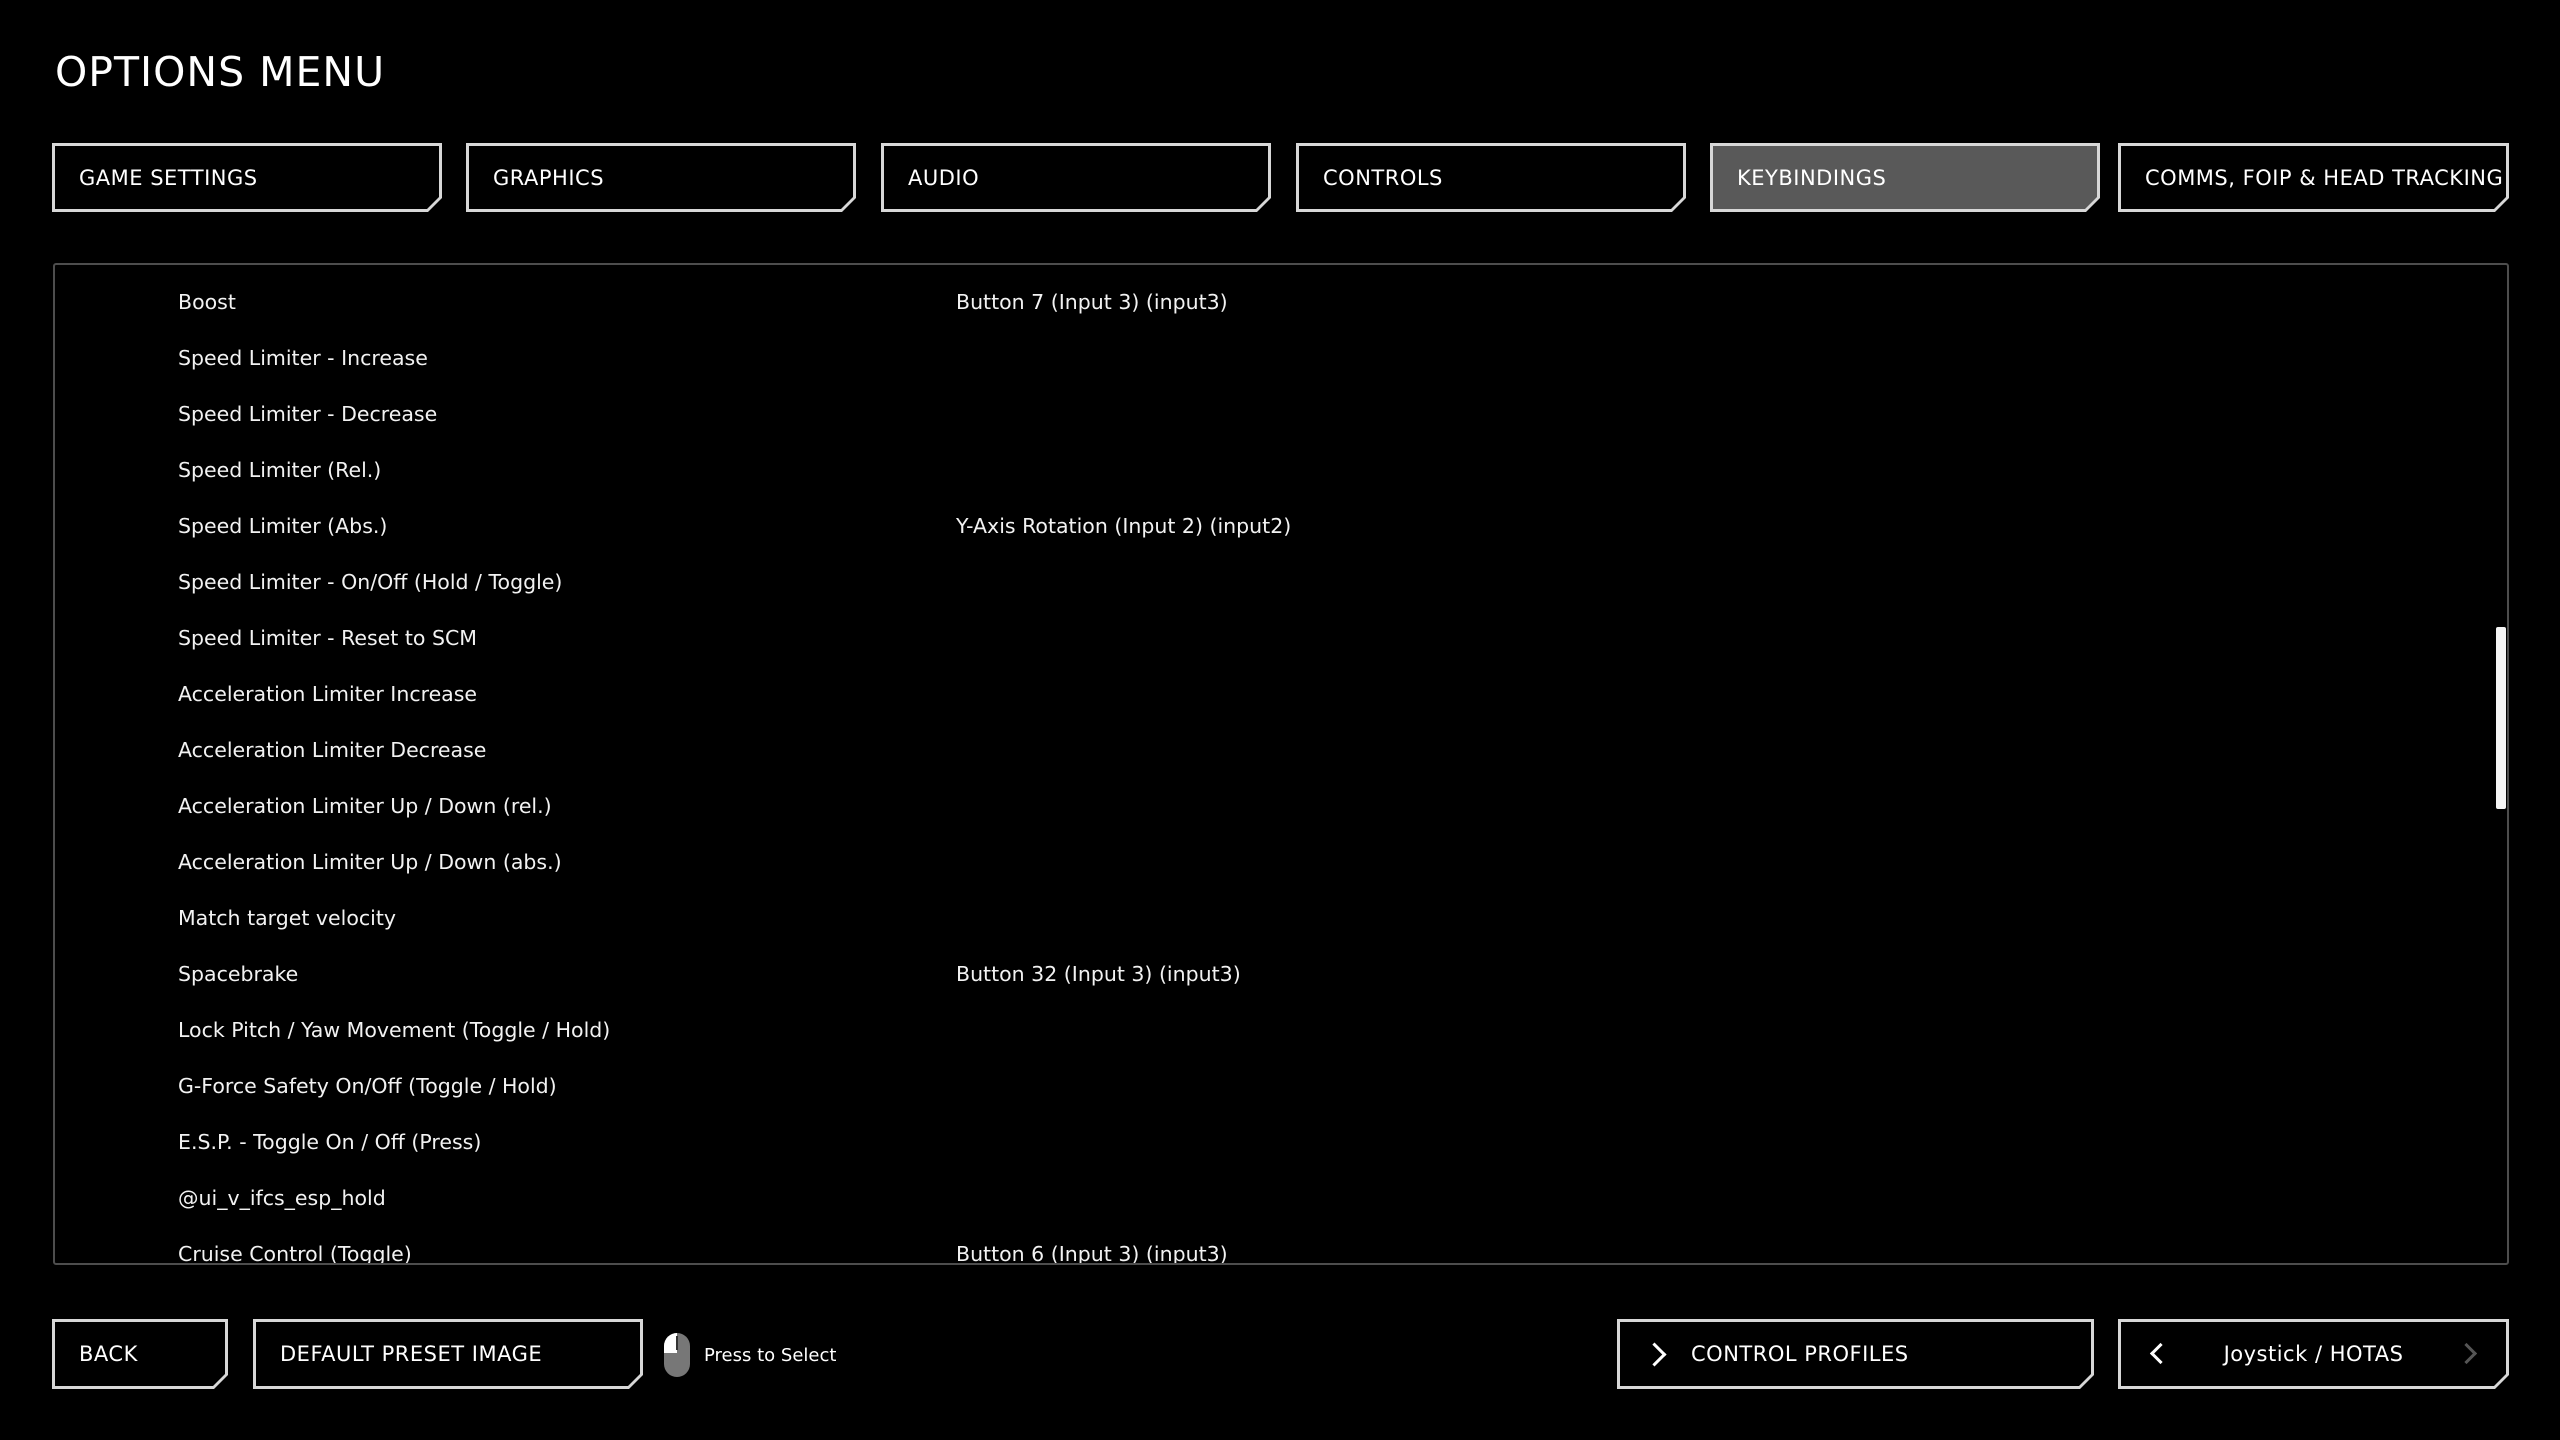 Image resolution: width=2560 pixels, height=1440 pixels. I want to click on list-item: Acceleration Limiter Decrease, so click(1281, 750).